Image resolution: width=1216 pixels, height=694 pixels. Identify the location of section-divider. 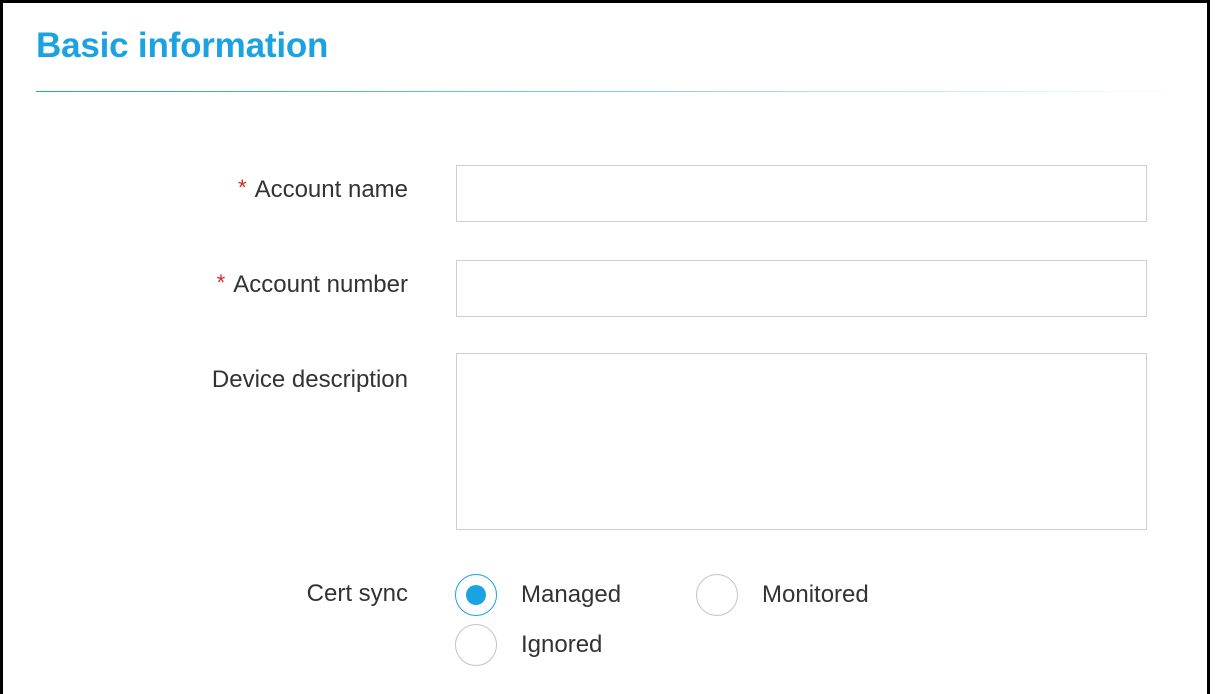
(611, 91).